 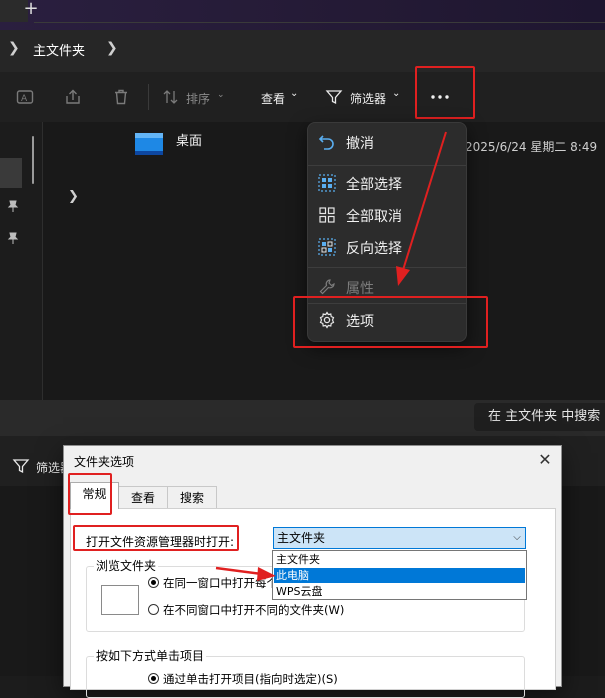 I want to click on menu-item-label: 撤消, so click(x=360, y=144).